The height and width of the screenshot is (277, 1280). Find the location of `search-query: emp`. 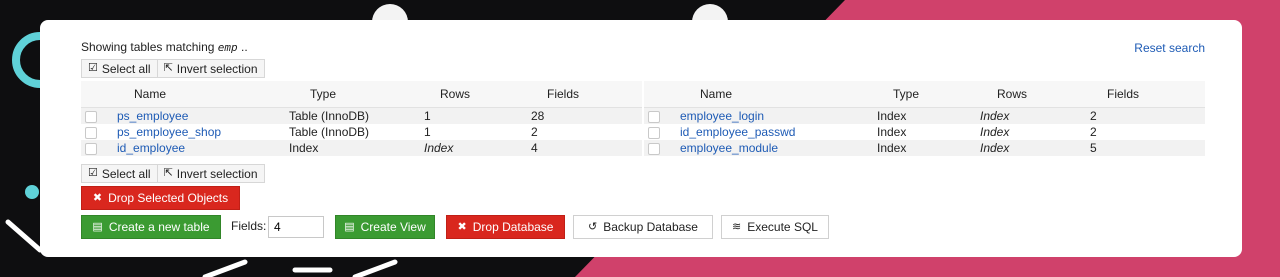

search-query: emp is located at coordinates (227, 47).